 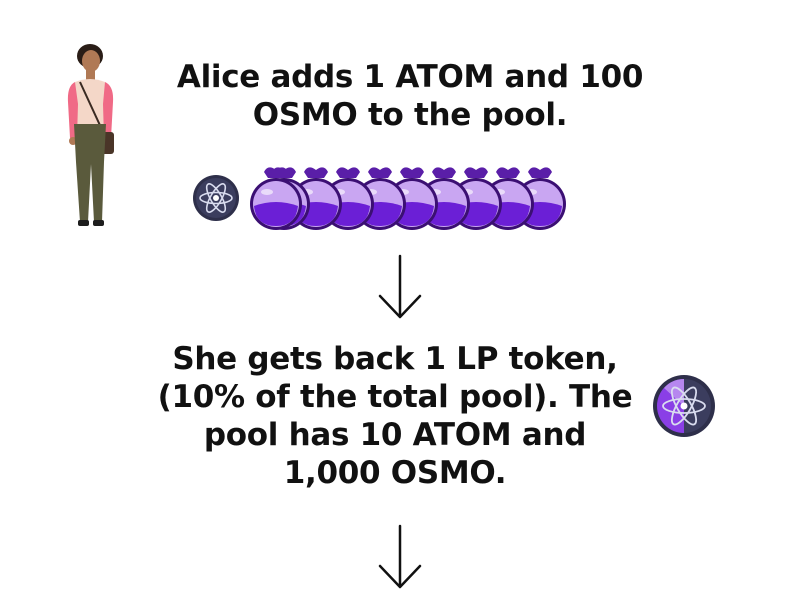 I want to click on step-1-line-1: Alice adds 1 ATOM and 100, so click(x=410, y=77).